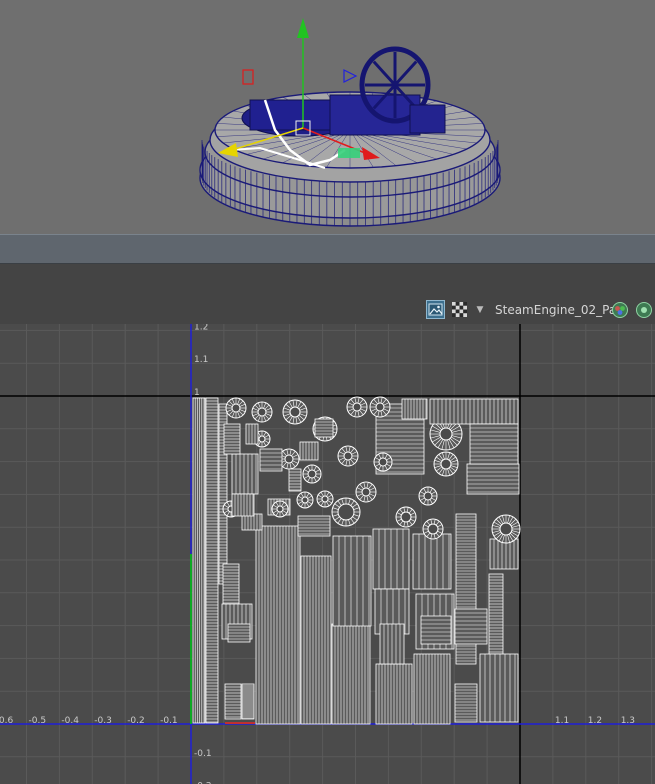  I want to click on image-name-label: SteamEngine_02_Pa, so click(555, 310).